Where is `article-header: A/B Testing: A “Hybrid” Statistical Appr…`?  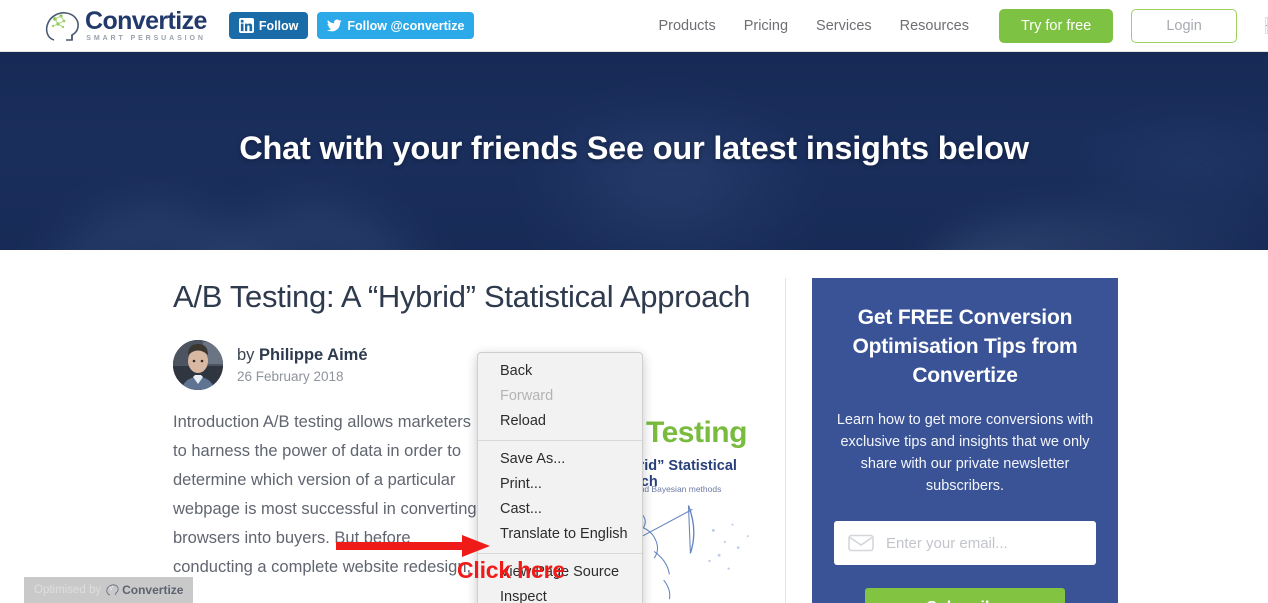
article-header: A/B Testing: A “Hybrid” Statistical Appr… is located at coordinates (468, 333).